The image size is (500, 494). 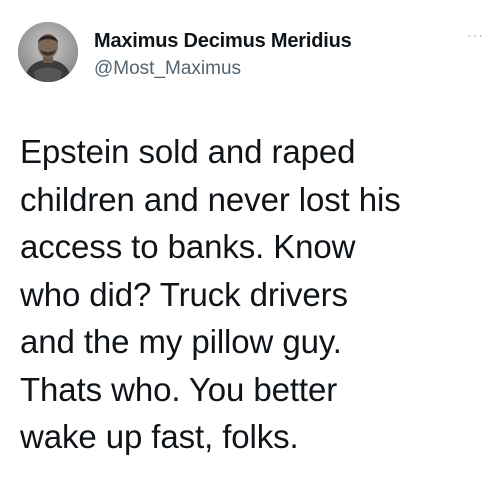 I want to click on tweet-line: children and never lost his, so click(x=210, y=199).